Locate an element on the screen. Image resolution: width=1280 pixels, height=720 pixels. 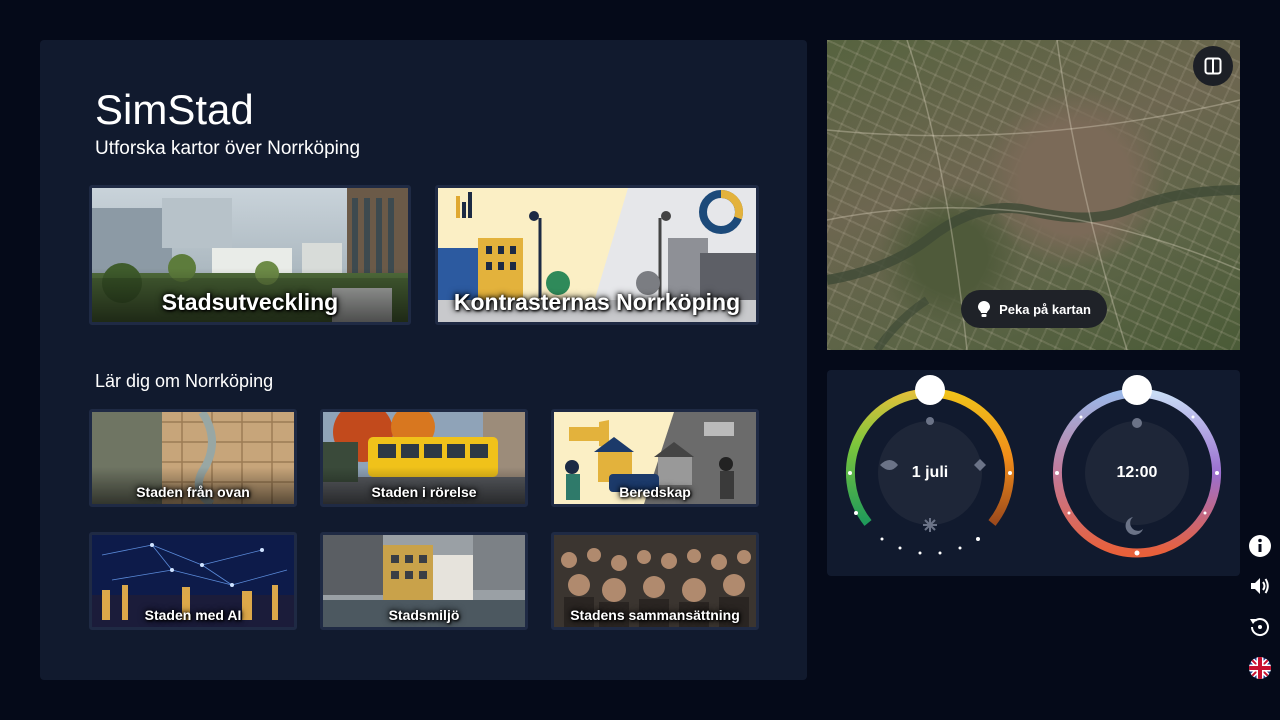
card-stadsutveckling: Stadsutveckling is located at coordinates (250, 255).